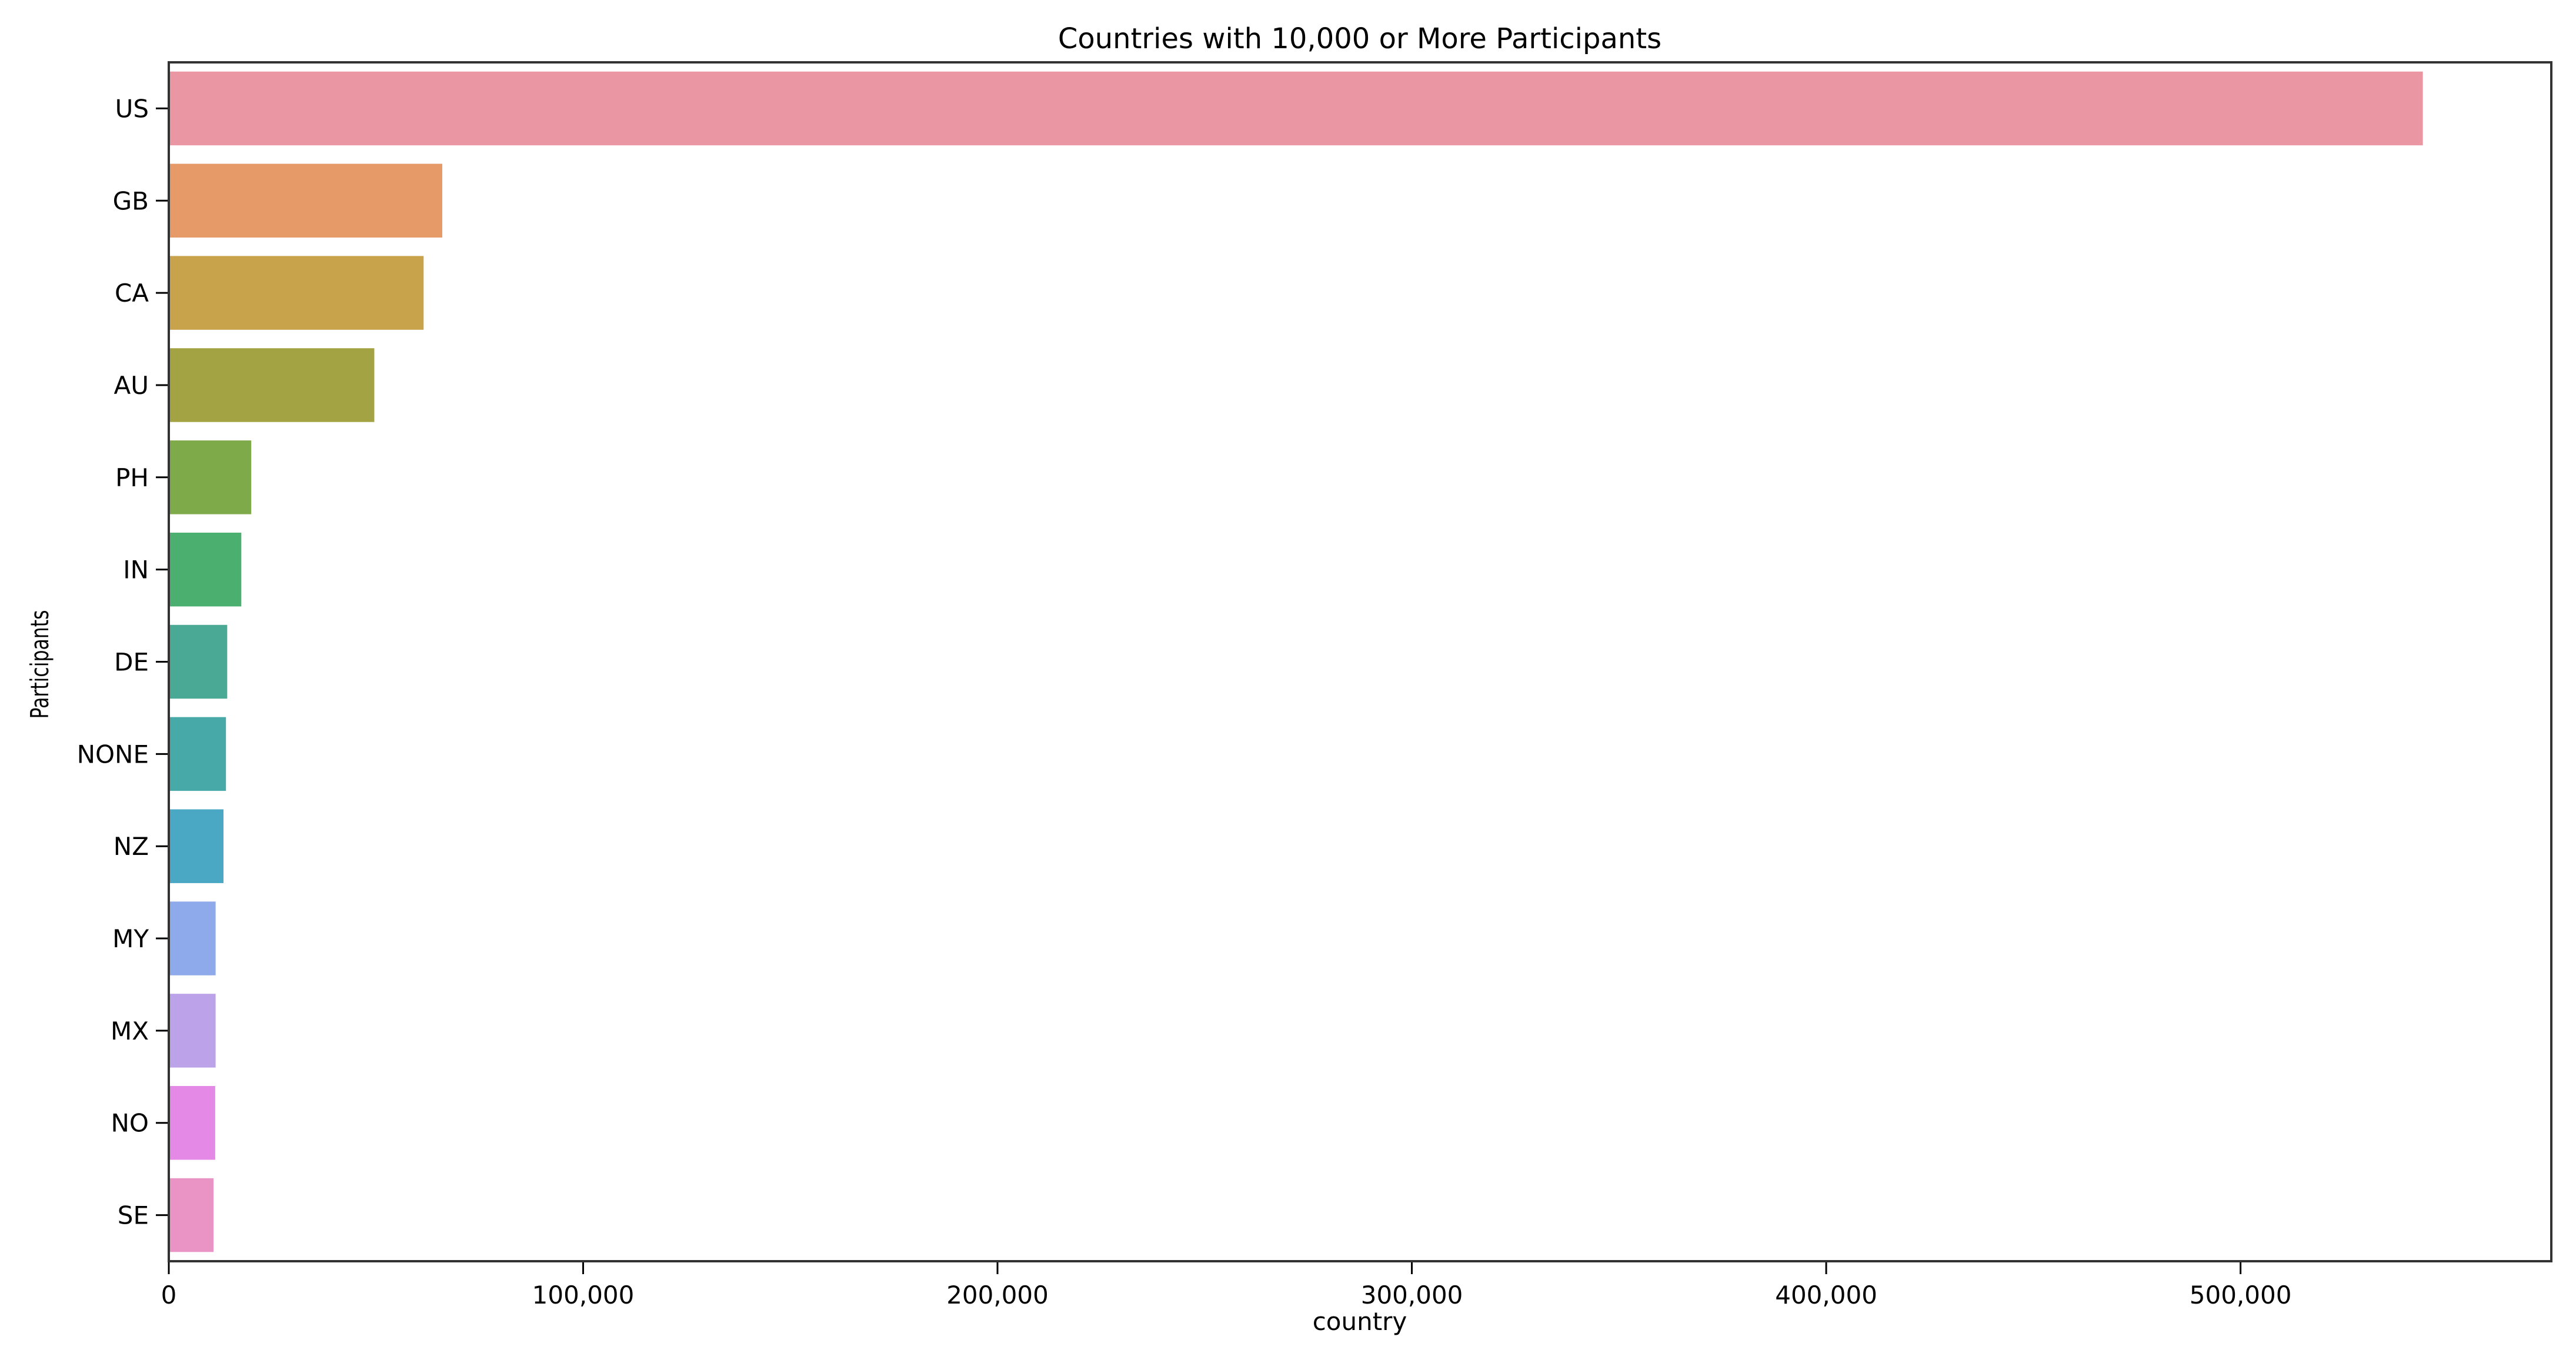 Image resolution: width=2576 pixels, height=1350 pixels. I want to click on y-tick-label: NONE, so click(113, 754).